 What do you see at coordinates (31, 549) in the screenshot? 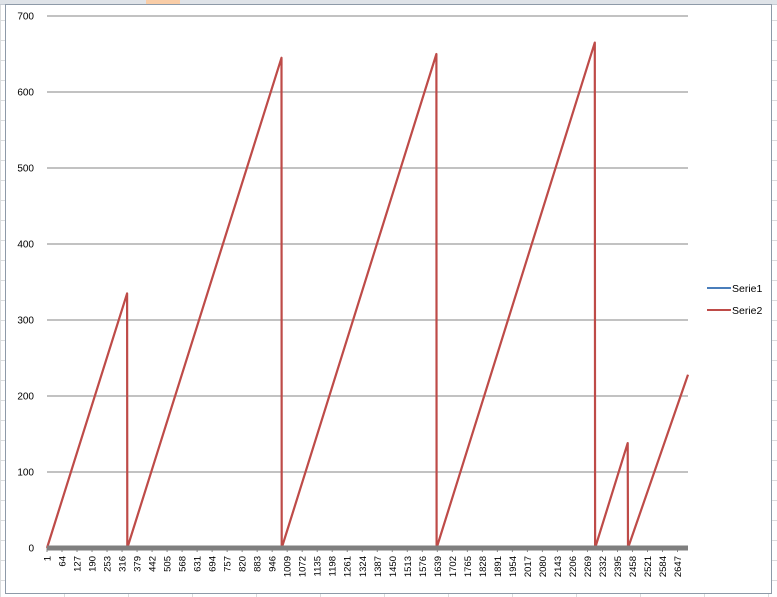
I see `y-tick-label: 0` at bounding box center [31, 549].